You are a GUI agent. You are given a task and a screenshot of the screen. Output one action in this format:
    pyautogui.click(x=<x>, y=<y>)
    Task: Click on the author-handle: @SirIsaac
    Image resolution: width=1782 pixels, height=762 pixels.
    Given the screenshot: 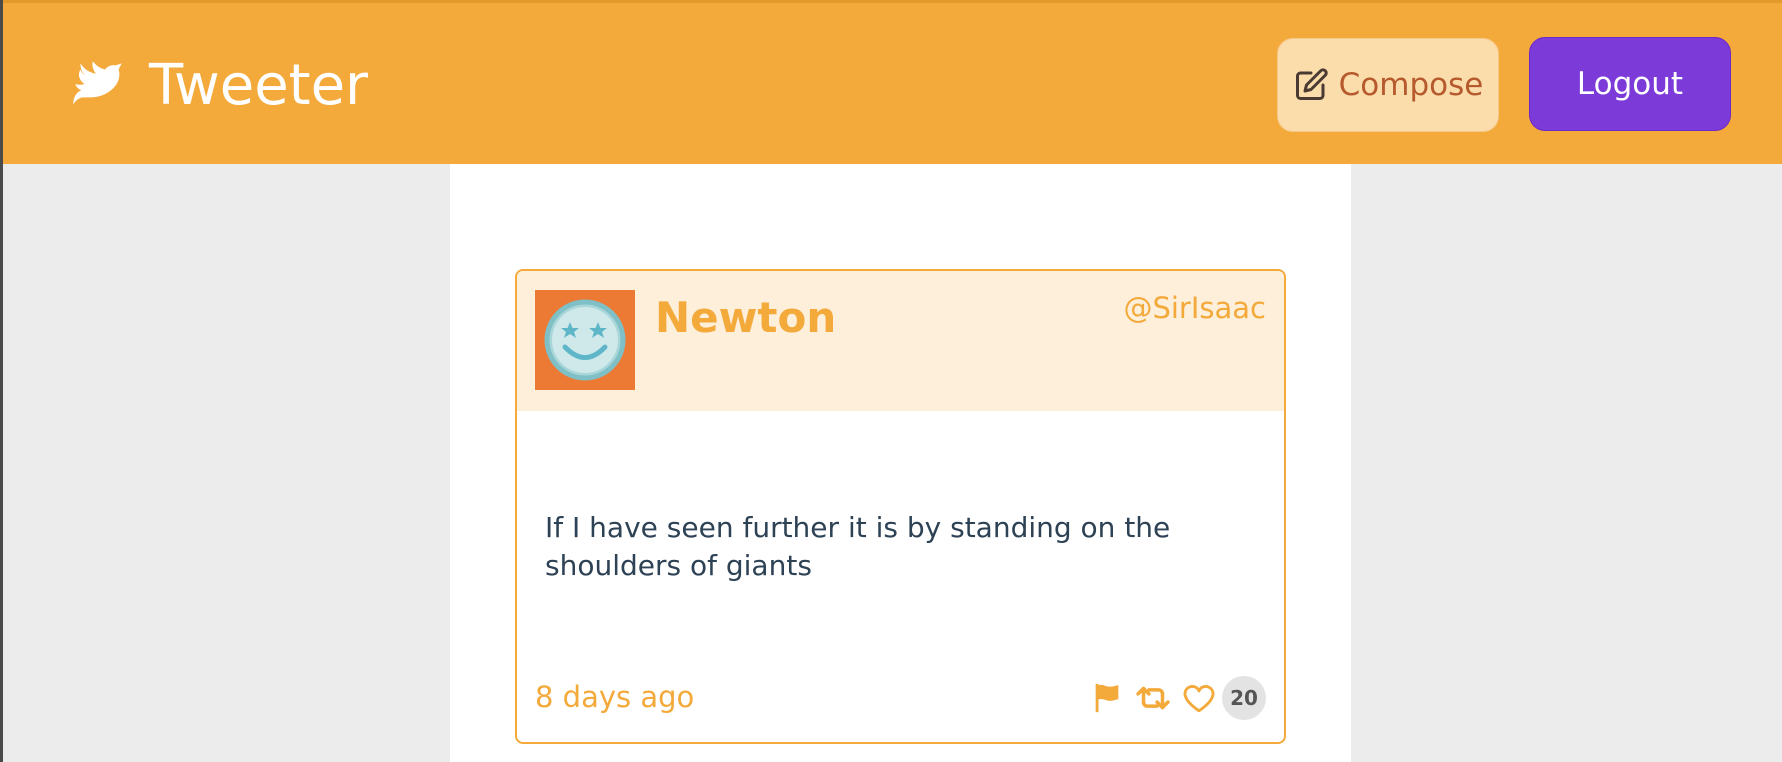 What is the action you would take?
    pyautogui.click(x=1194, y=308)
    